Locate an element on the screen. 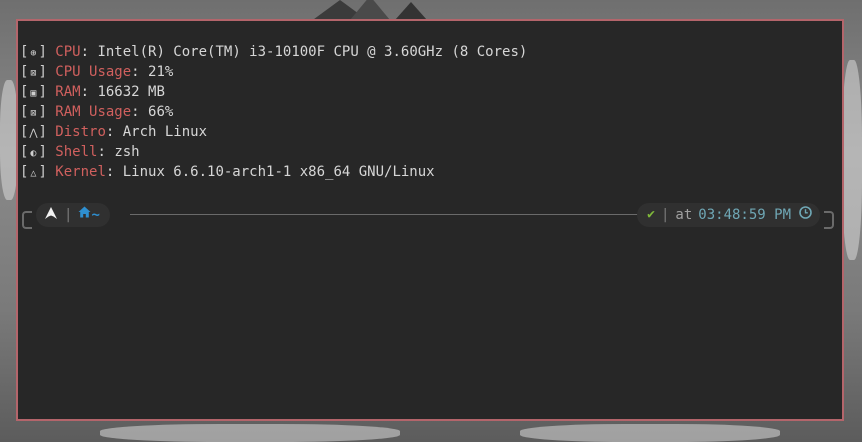  info-key: Distro is located at coordinates (80, 132).